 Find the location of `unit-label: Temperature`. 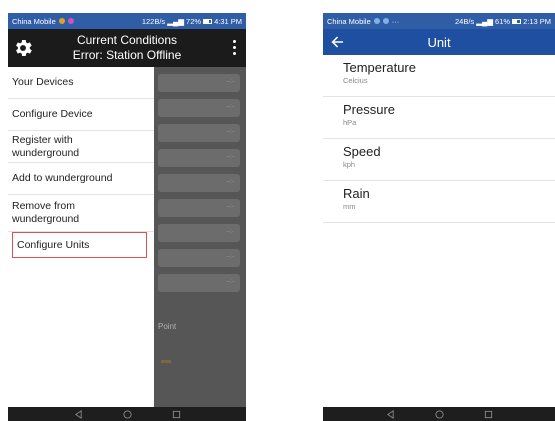

unit-label: Temperature is located at coordinates (379, 67).